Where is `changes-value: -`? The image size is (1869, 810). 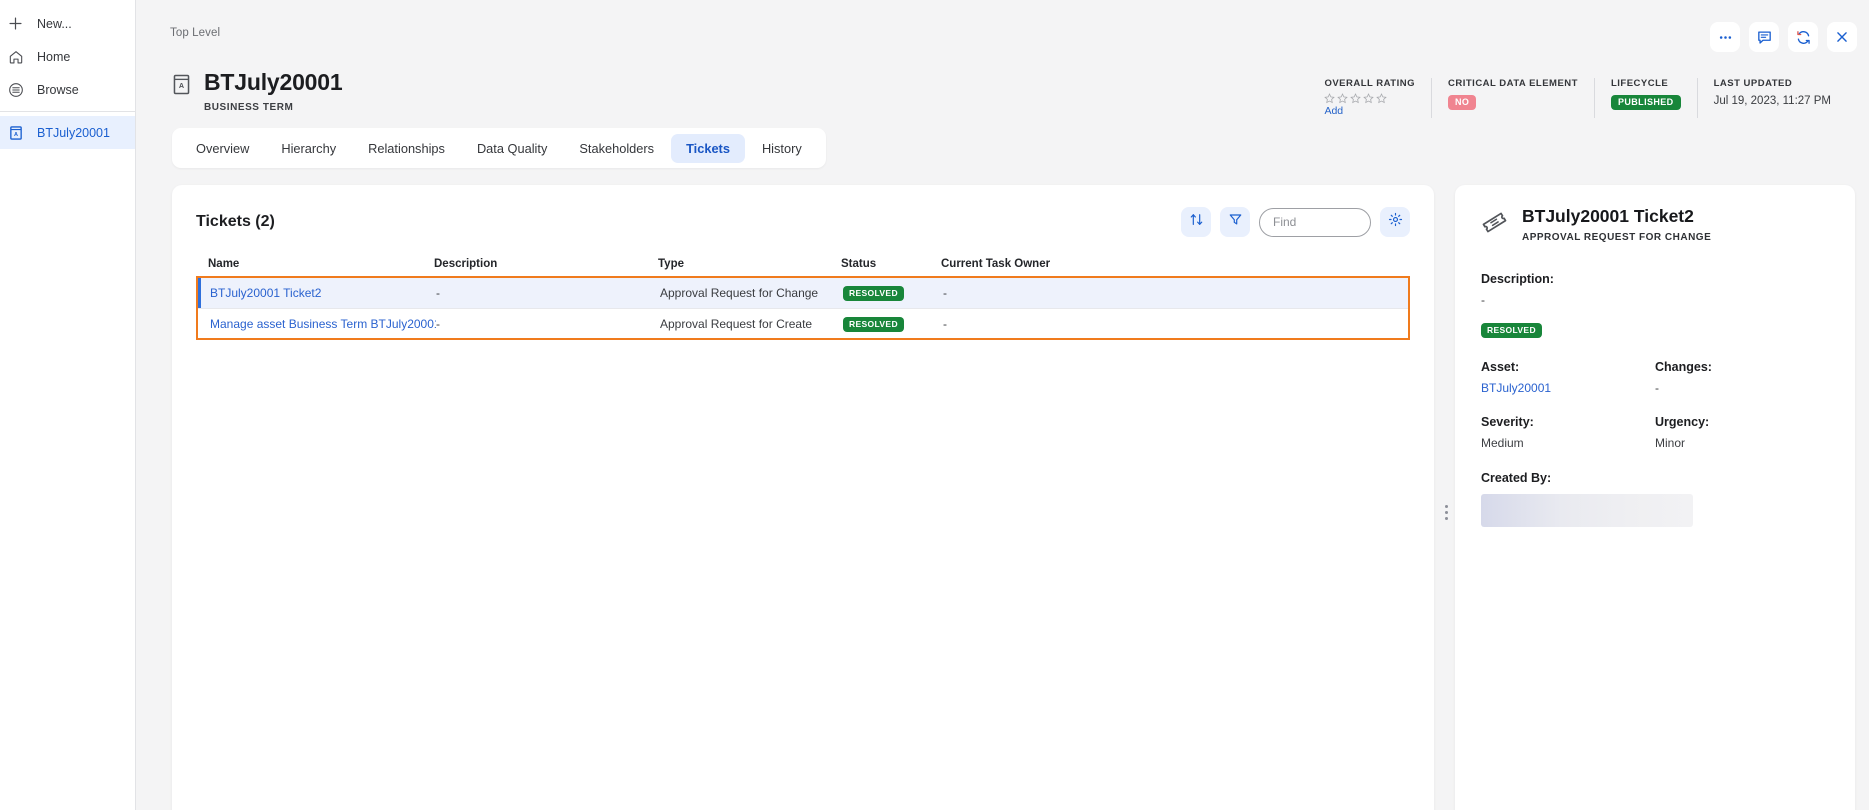 changes-value: - is located at coordinates (1657, 388).